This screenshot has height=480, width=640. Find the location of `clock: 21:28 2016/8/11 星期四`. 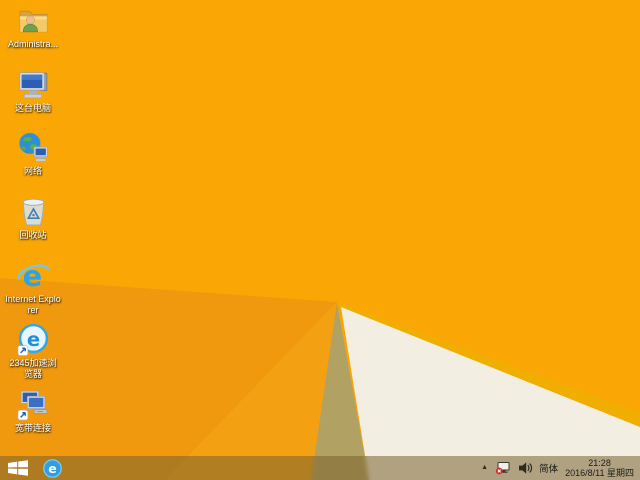

clock: 21:28 2016/8/11 星期四 is located at coordinates (599, 468).